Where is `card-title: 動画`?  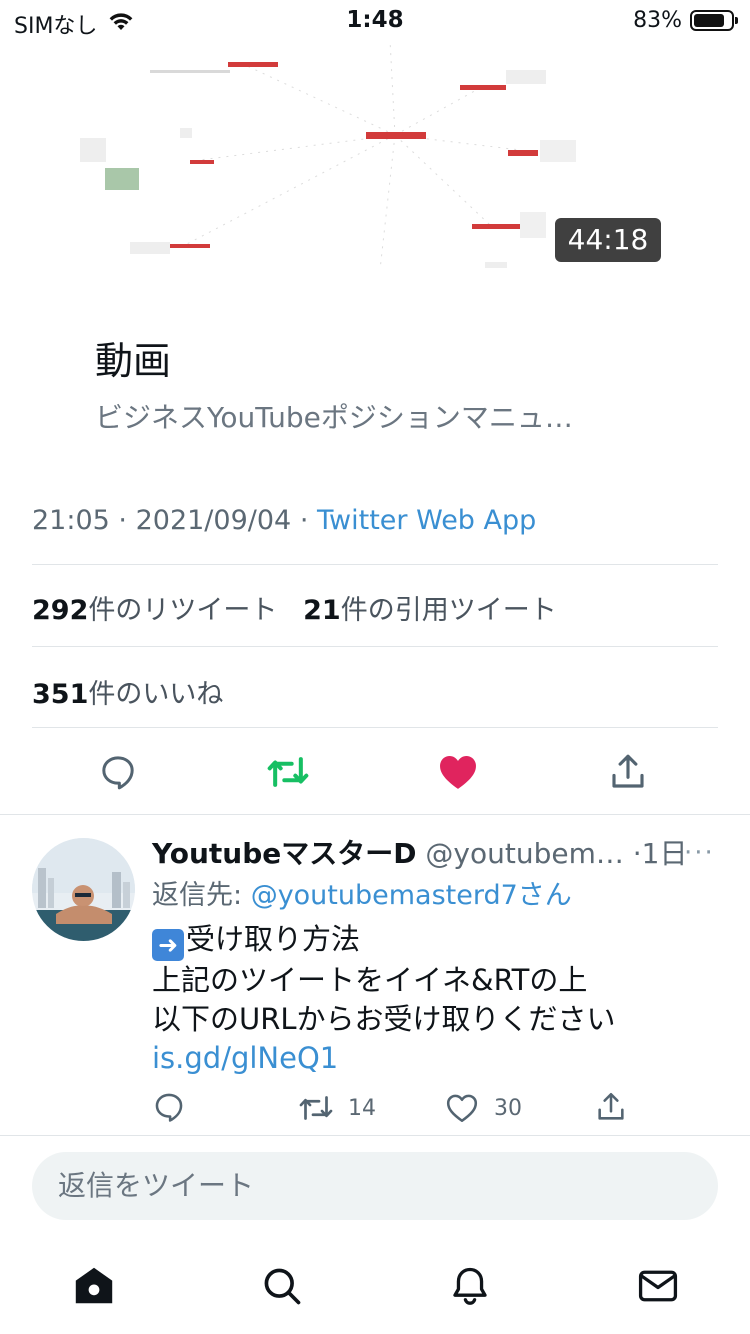 card-title: 動画 is located at coordinates (133, 357).